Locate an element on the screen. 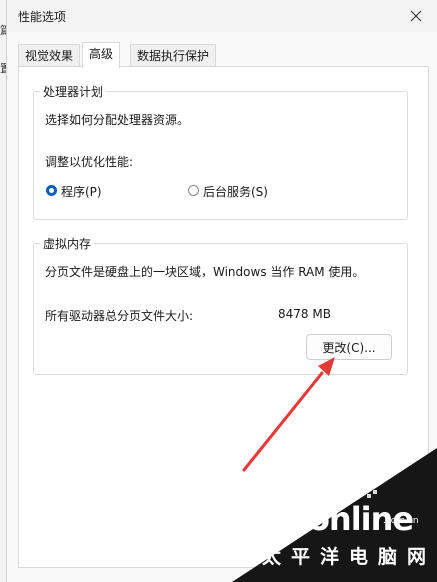 This screenshot has height=582, width=437. virtual-memory-description: 分页文件是硬盘上的一块区域，Windows 当作 RAM 使用。 is located at coordinates (205, 272).